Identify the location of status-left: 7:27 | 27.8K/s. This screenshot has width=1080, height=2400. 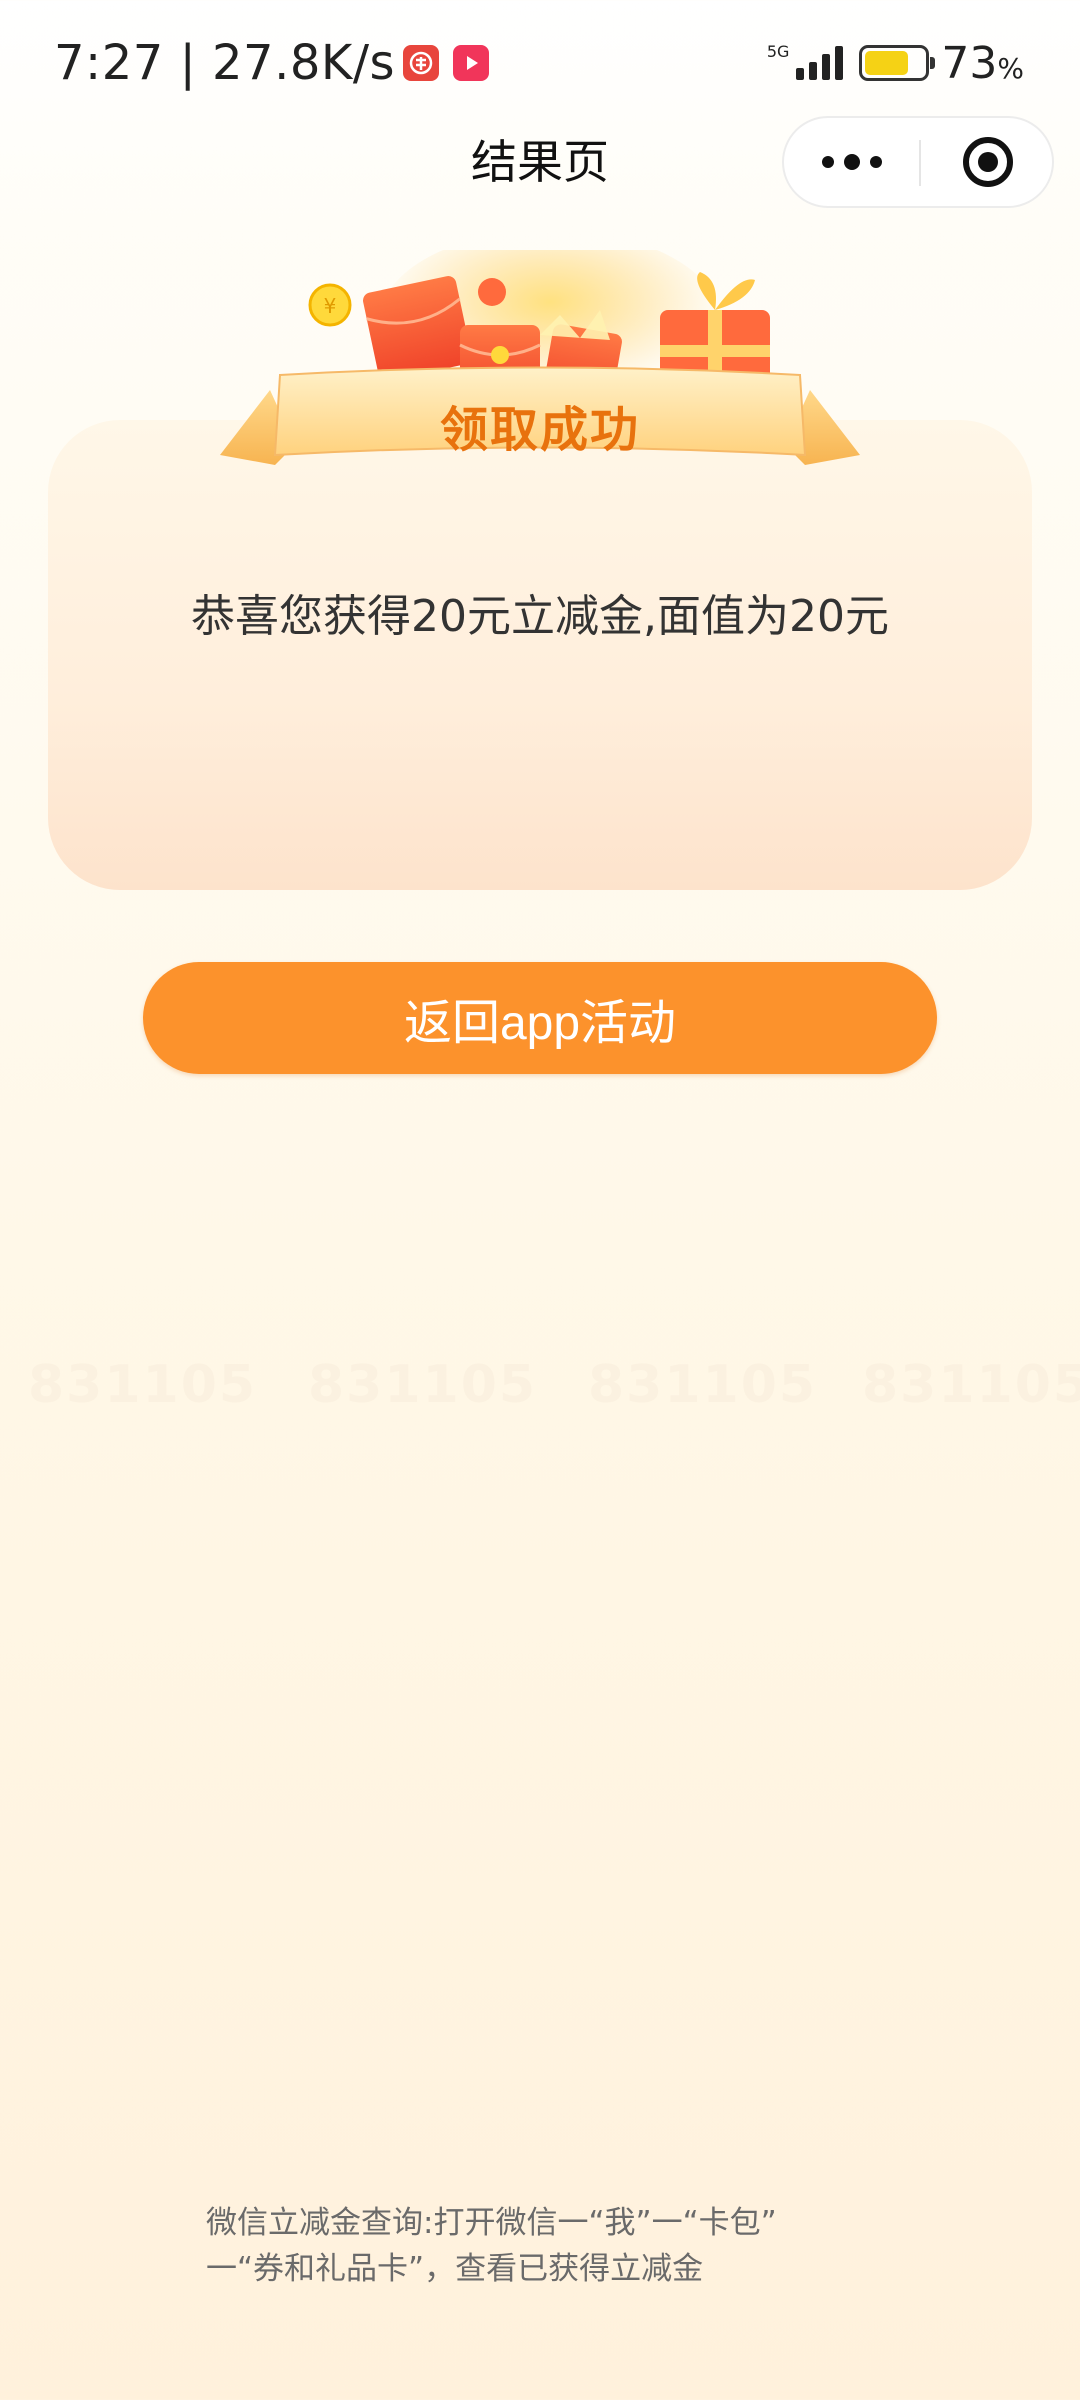
(272, 63).